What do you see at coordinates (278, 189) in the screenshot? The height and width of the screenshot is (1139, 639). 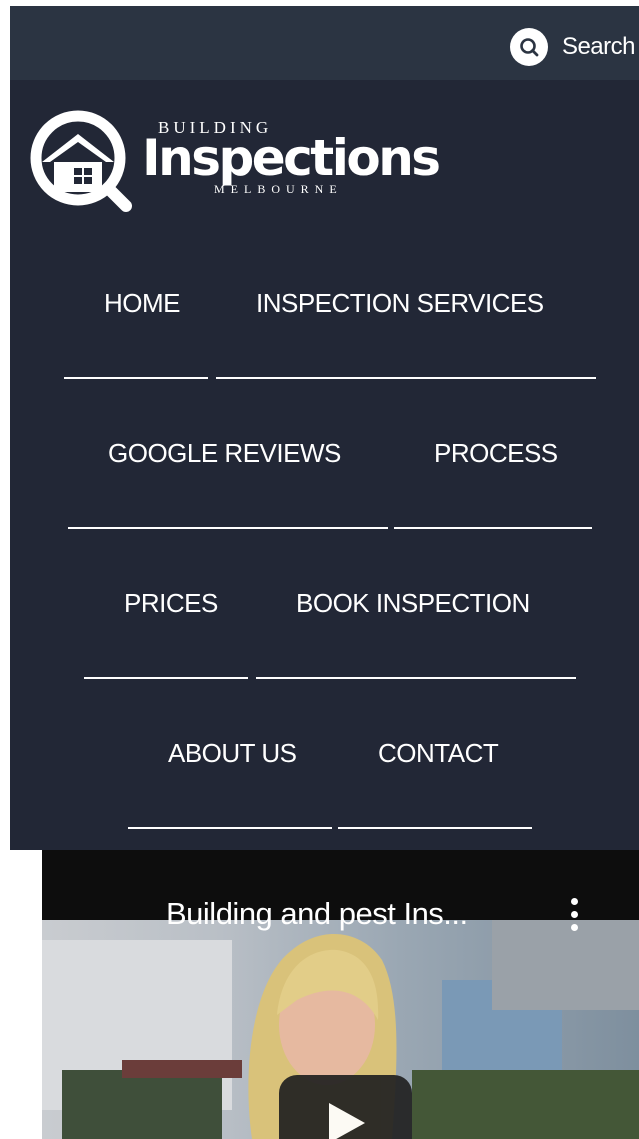 I see `logo-text-melbourne: MELBOURNE` at bounding box center [278, 189].